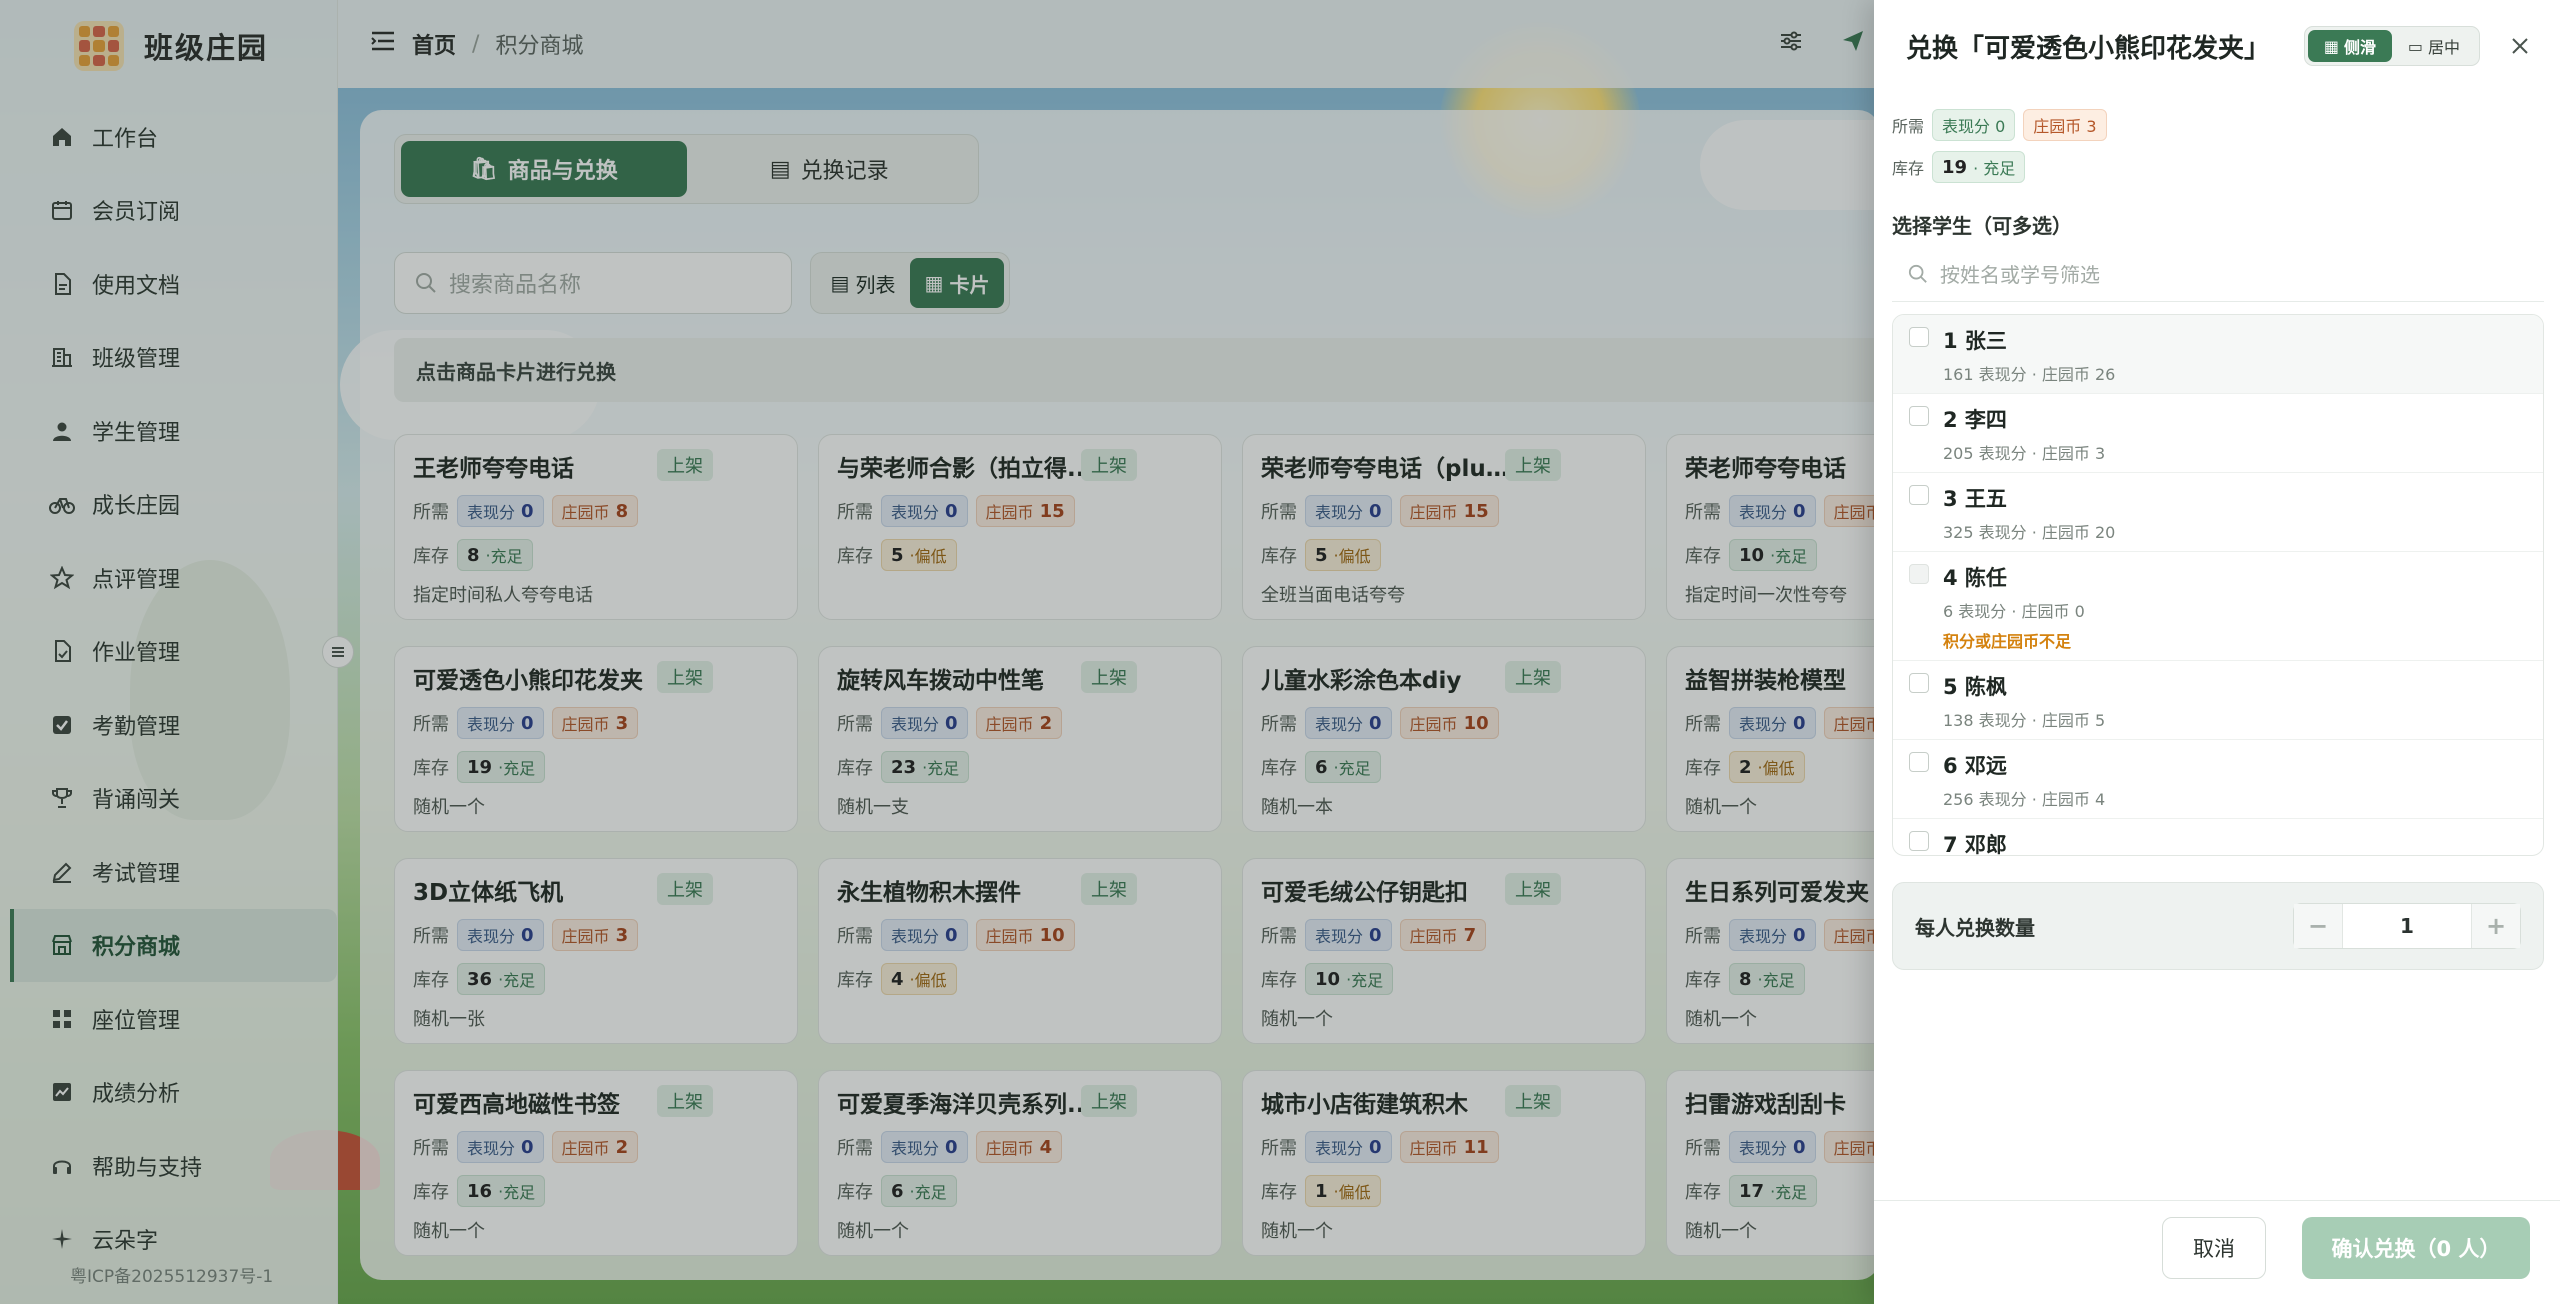  Describe the element at coordinates (1917, 273) in the screenshot. I see `search-icon` at that location.